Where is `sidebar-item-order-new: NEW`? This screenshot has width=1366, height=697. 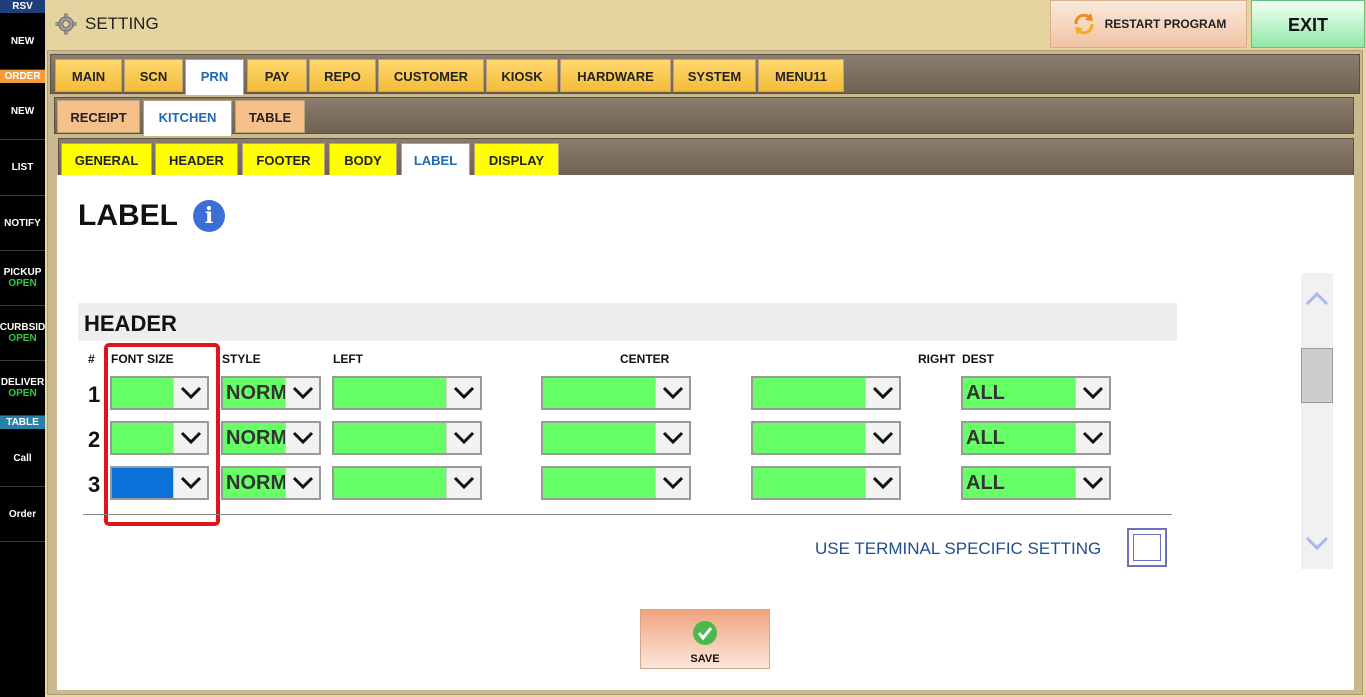
sidebar-item-order-new: NEW is located at coordinates (22, 112).